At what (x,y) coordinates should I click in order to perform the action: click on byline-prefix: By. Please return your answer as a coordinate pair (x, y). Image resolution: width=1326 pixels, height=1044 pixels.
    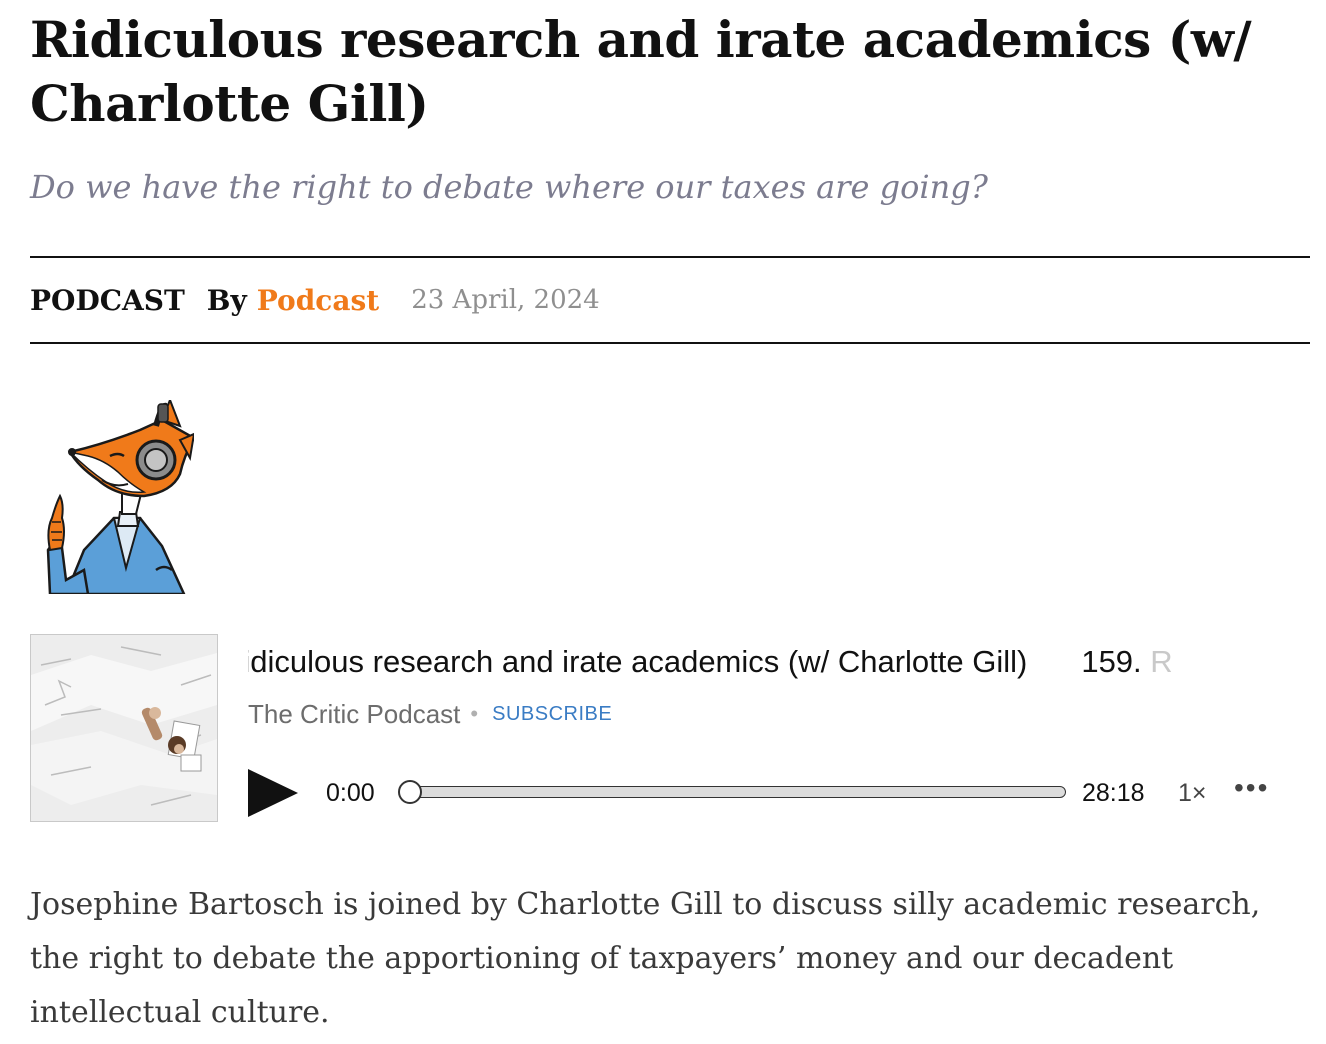
    Looking at the image, I should click on (226, 300).